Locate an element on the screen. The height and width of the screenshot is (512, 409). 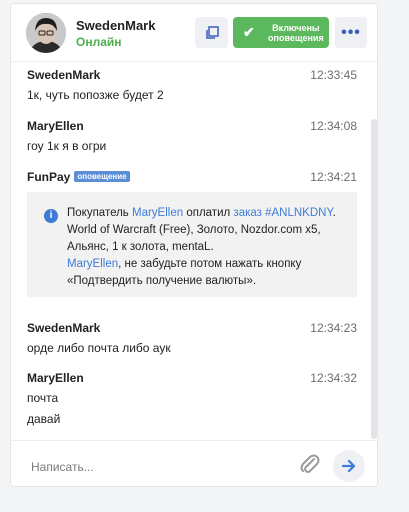
message-text: 1к, чуть попозже будет 2 is located at coordinates (95, 95).